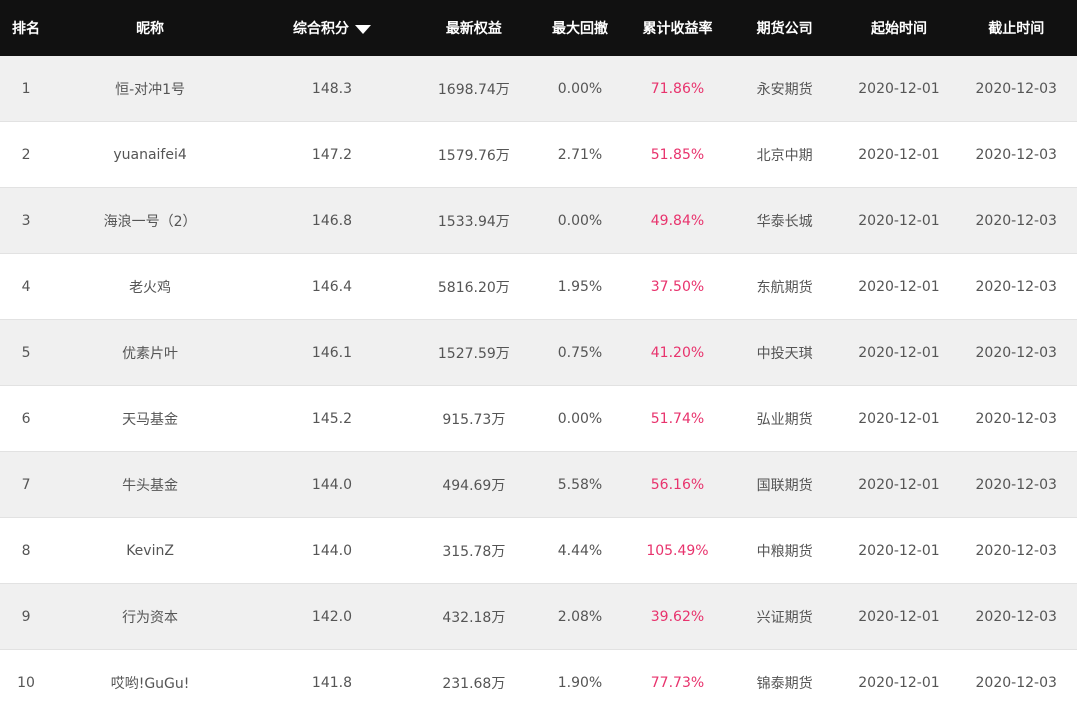 This screenshot has width=1077, height=713. What do you see at coordinates (580, 550) in the screenshot?
I see `cell-drawdown: 4.44%` at bounding box center [580, 550].